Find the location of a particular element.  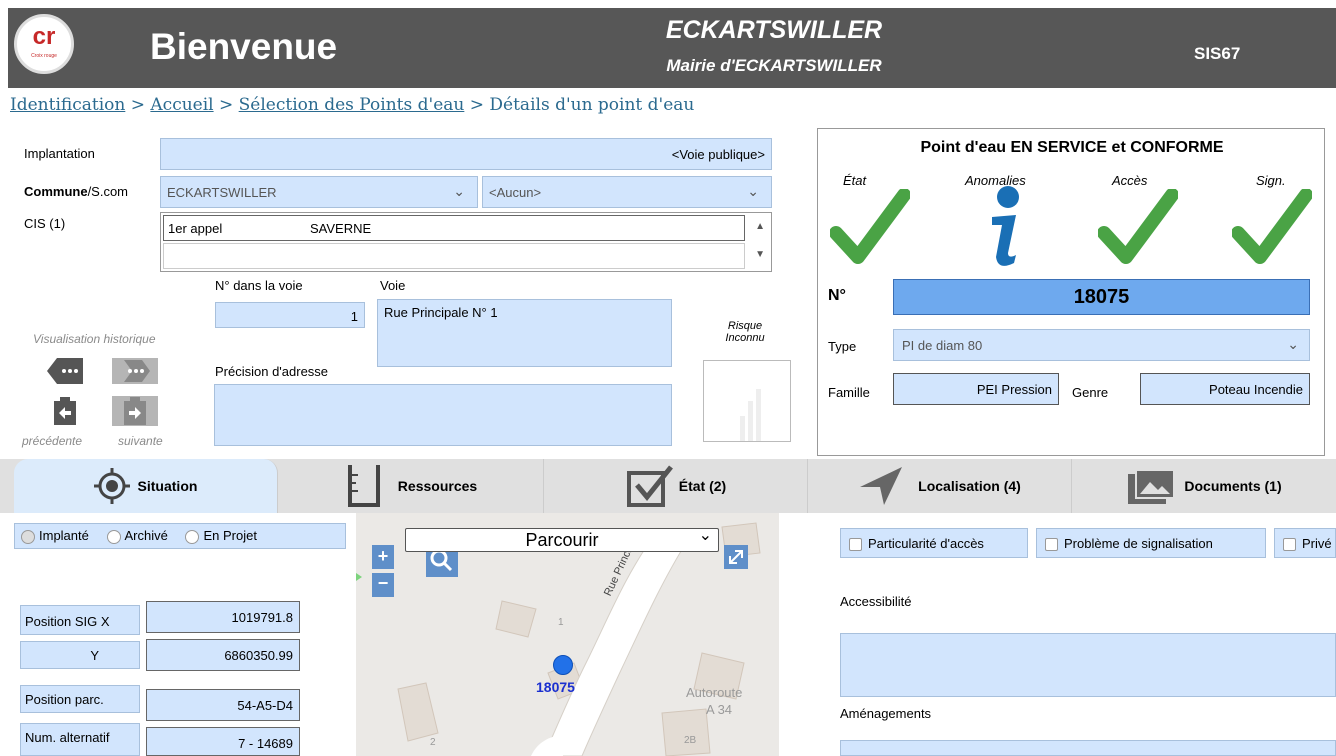

navigation-arrow-icon is located at coordinates (881, 486).